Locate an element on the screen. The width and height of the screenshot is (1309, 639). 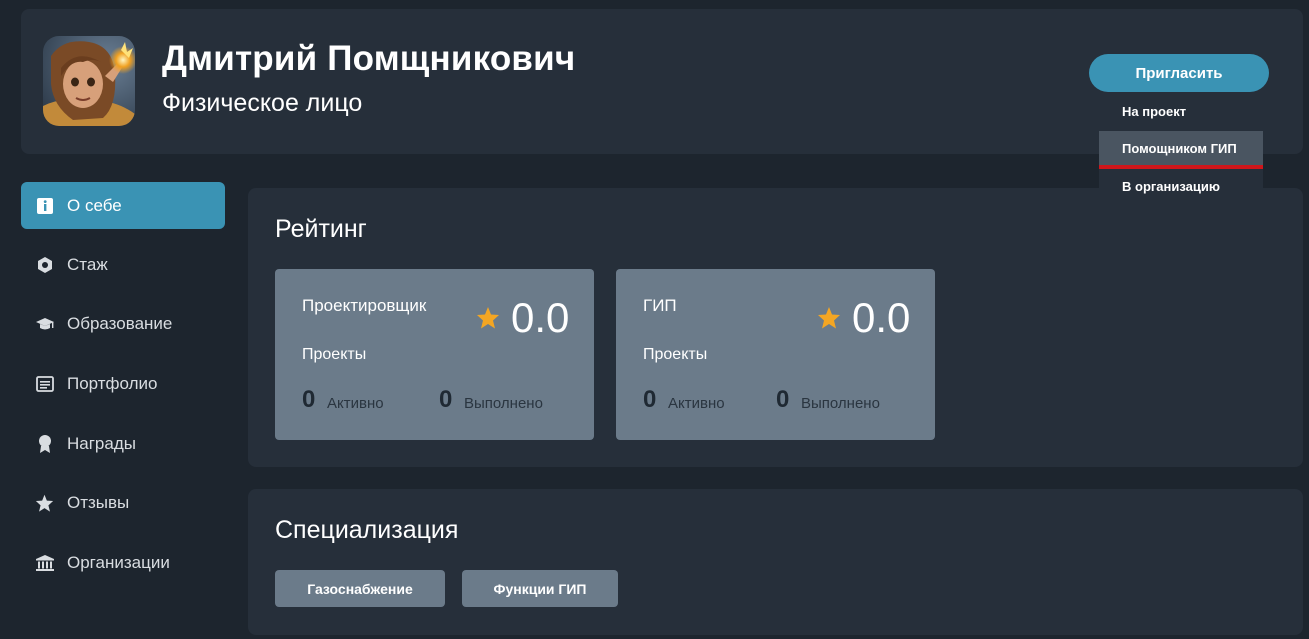
sidebar-item-label: Награды is located at coordinates (101, 443).